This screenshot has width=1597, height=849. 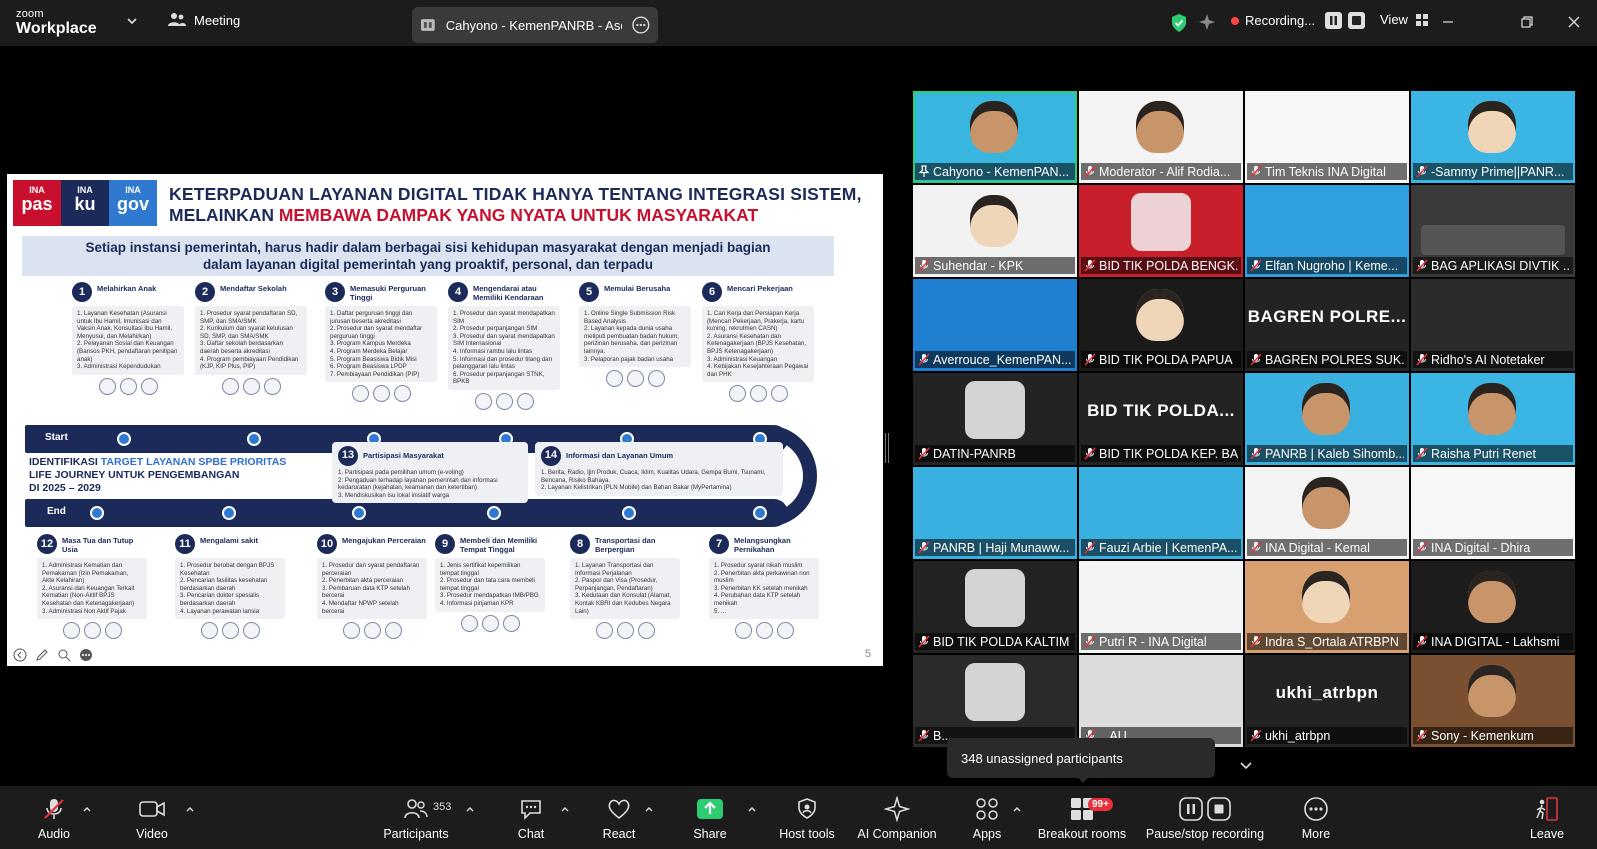 I want to click on more-button: More, so click(x=1316, y=817).